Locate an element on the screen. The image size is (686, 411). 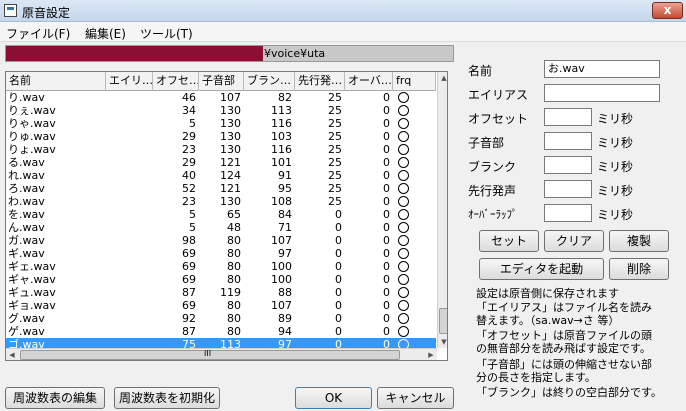
table-row: ん.wav 5 48 71 0 0 is located at coordinates (221, 227).